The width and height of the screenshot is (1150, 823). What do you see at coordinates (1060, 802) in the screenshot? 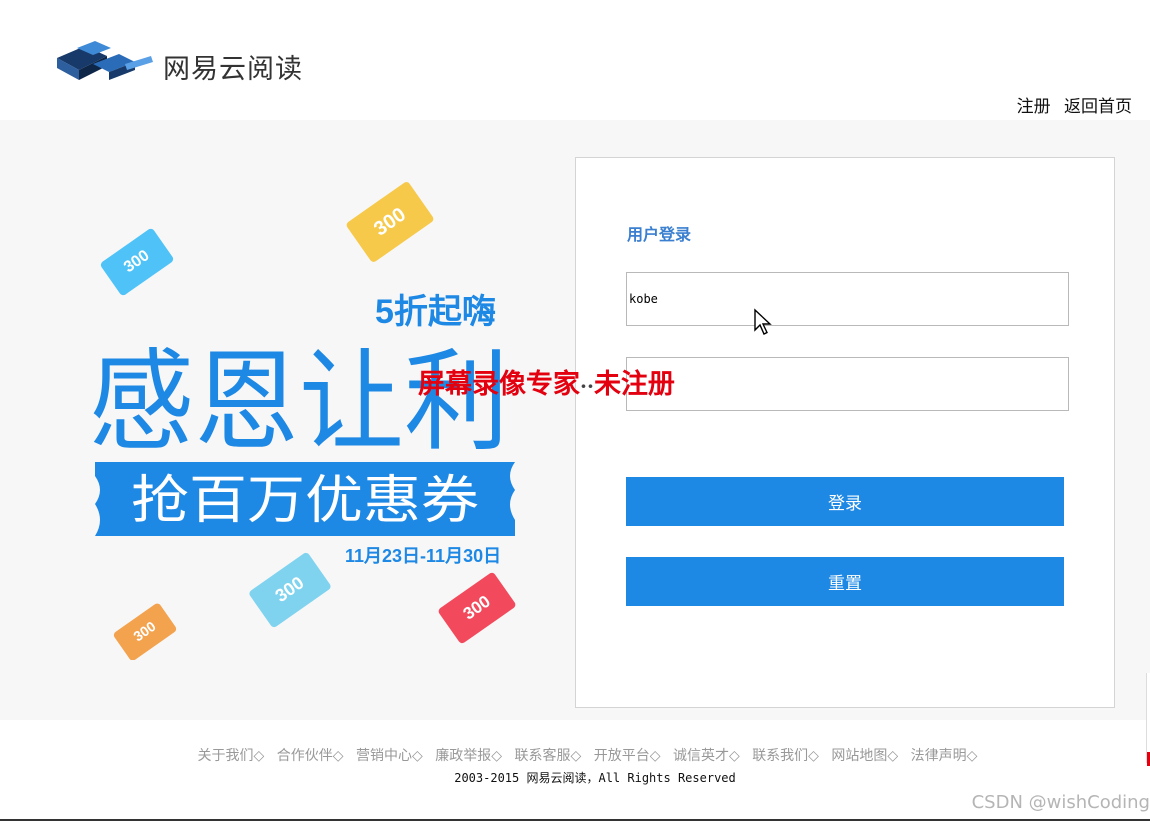
I see `csdn-watermark: CSDN @wishCoding` at bounding box center [1060, 802].